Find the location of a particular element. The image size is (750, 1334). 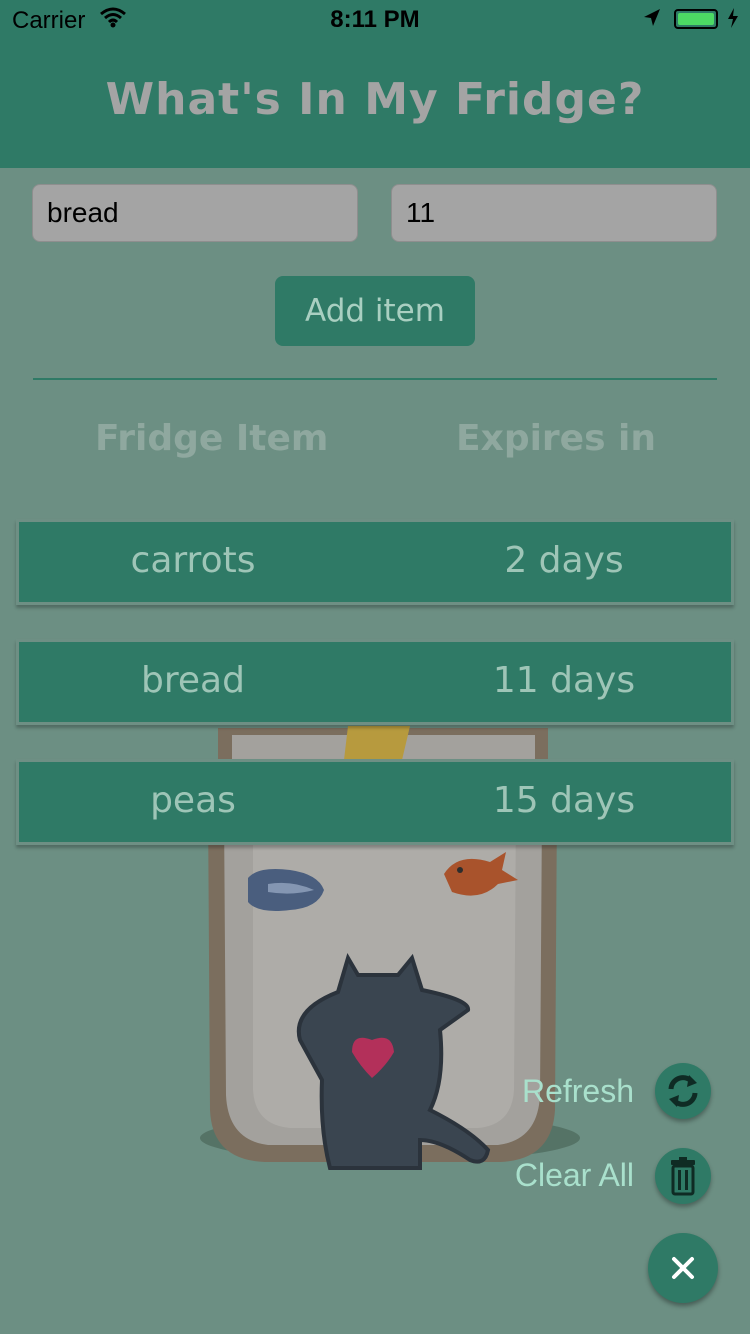

clear-all-button is located at coordinates (683, 1176).